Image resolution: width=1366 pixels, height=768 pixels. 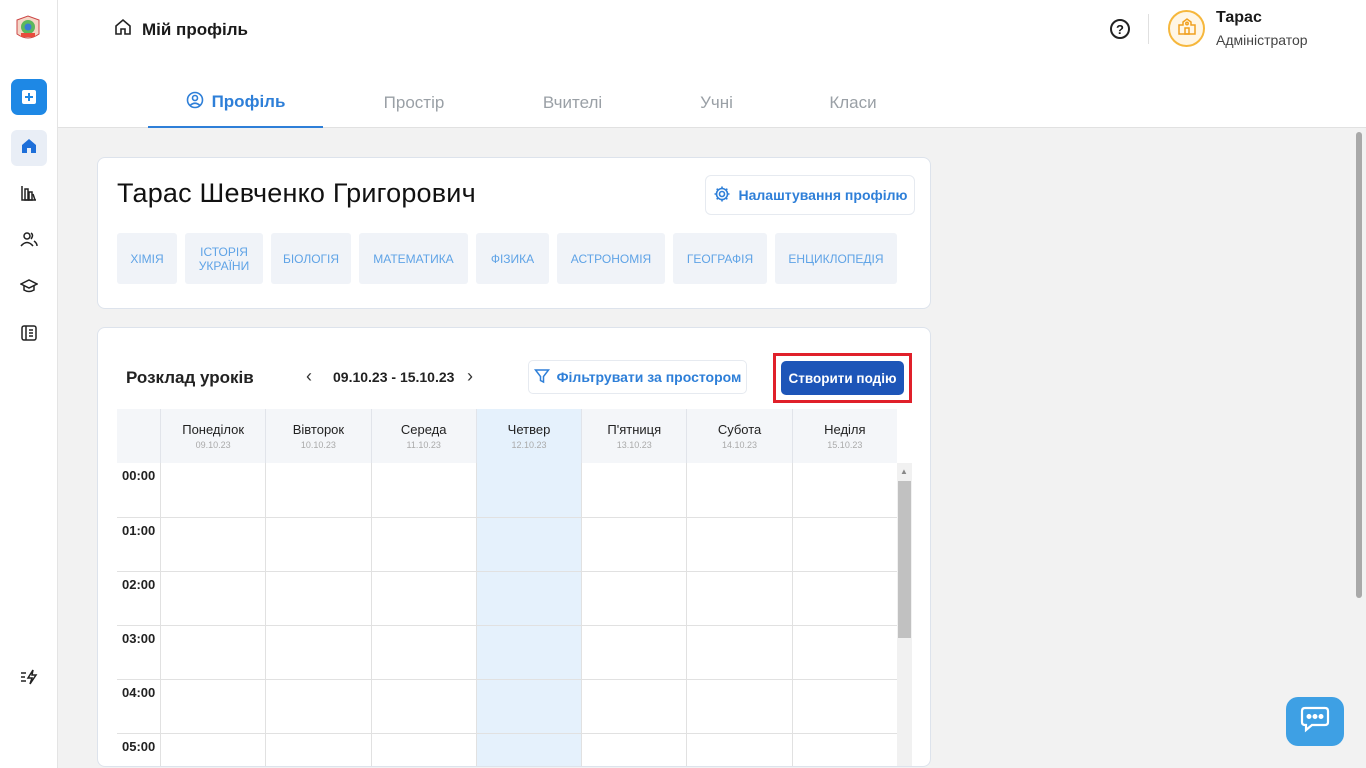 What do you see at coordinates (181, 29) in the screenshot?
I see `breadcrumb: Мій профіль` at bounding box center [181, 29].